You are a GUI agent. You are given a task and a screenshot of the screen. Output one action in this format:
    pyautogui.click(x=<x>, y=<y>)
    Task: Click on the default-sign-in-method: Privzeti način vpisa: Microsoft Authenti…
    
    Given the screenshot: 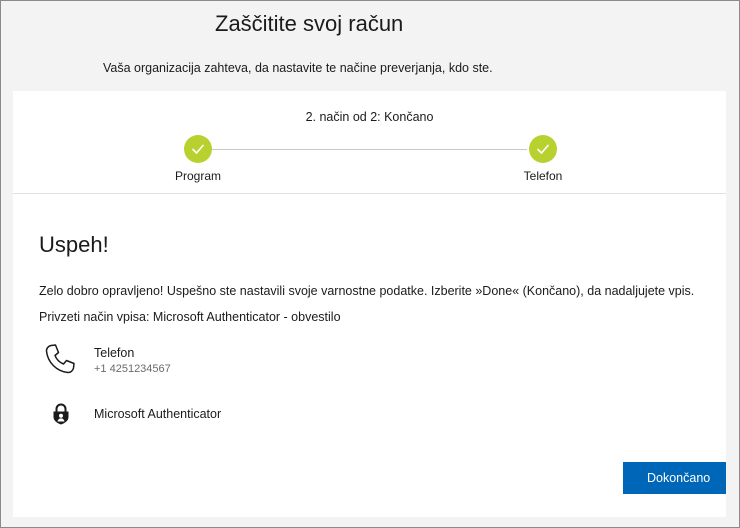 What is the action you would take?
    pyautogui.click(x=190, y=317)
    